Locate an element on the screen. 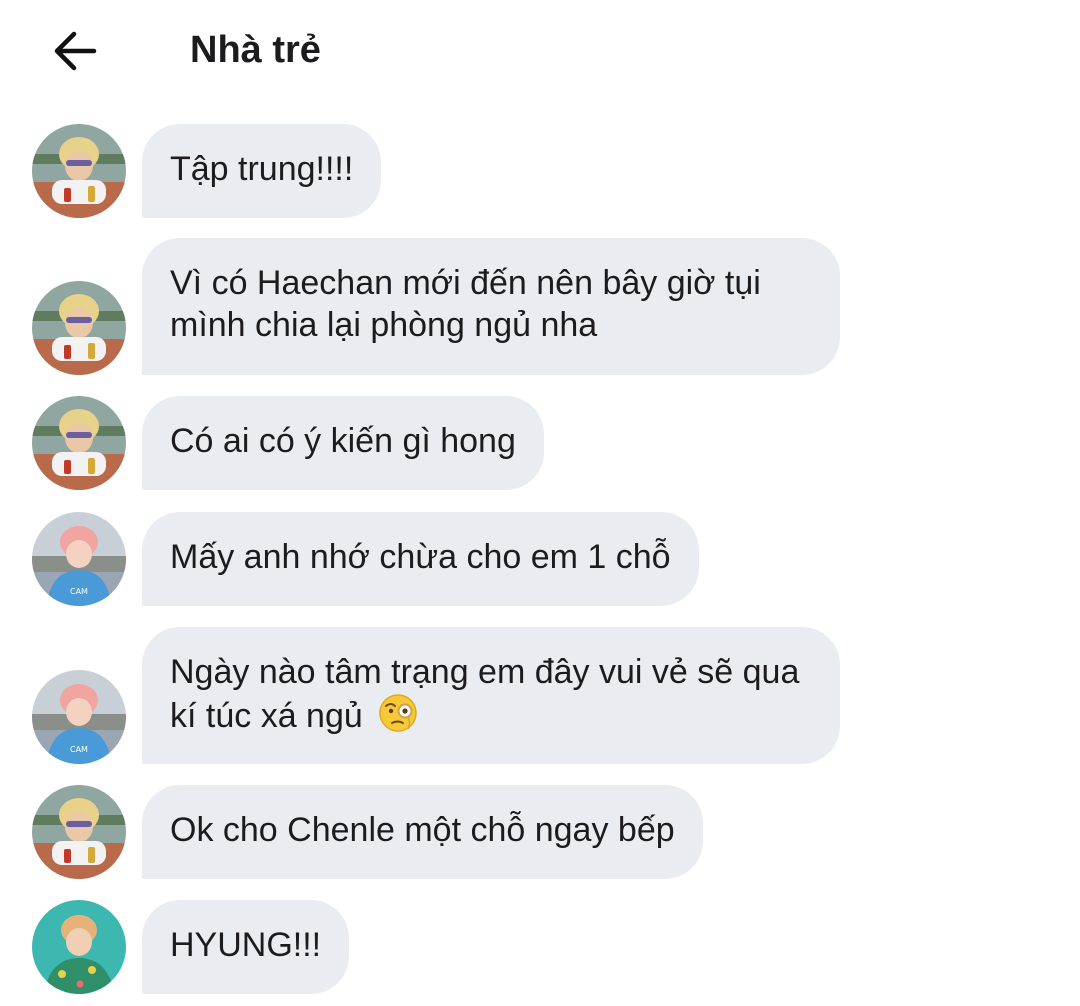 Image resolution: width=1080 pixels, height=1006 pixels. message-text: Tập trung!!!! is located at coordinates (262, 169).